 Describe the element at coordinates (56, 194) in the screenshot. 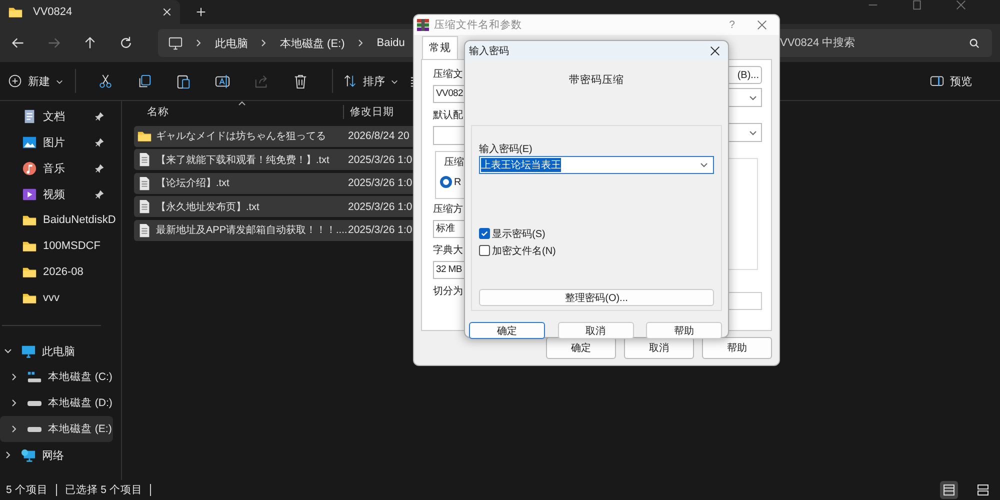

I see `sidebar-item: 视频` at that location.